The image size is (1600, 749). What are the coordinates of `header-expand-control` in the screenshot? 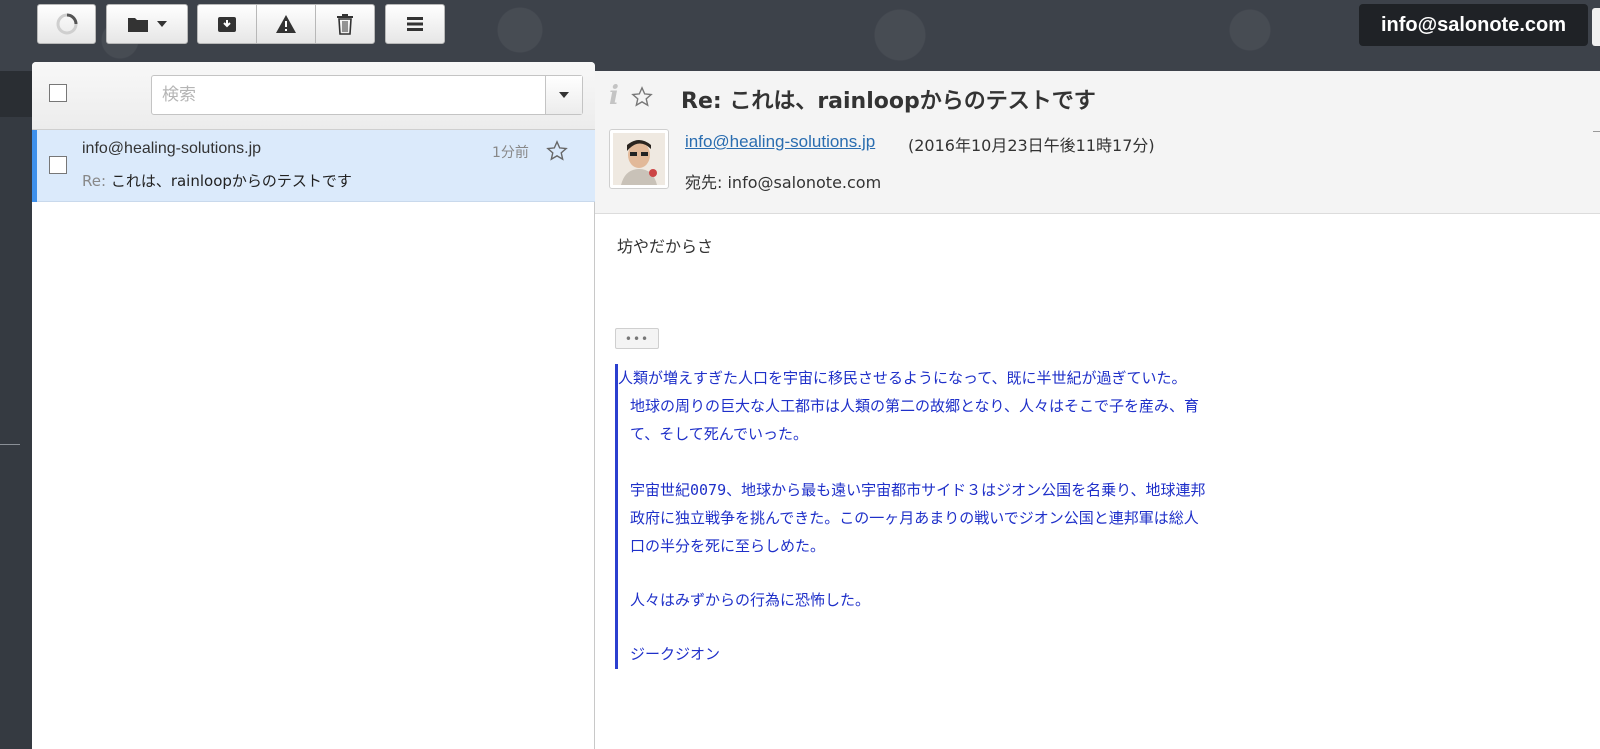 It's located at (1596, 136).